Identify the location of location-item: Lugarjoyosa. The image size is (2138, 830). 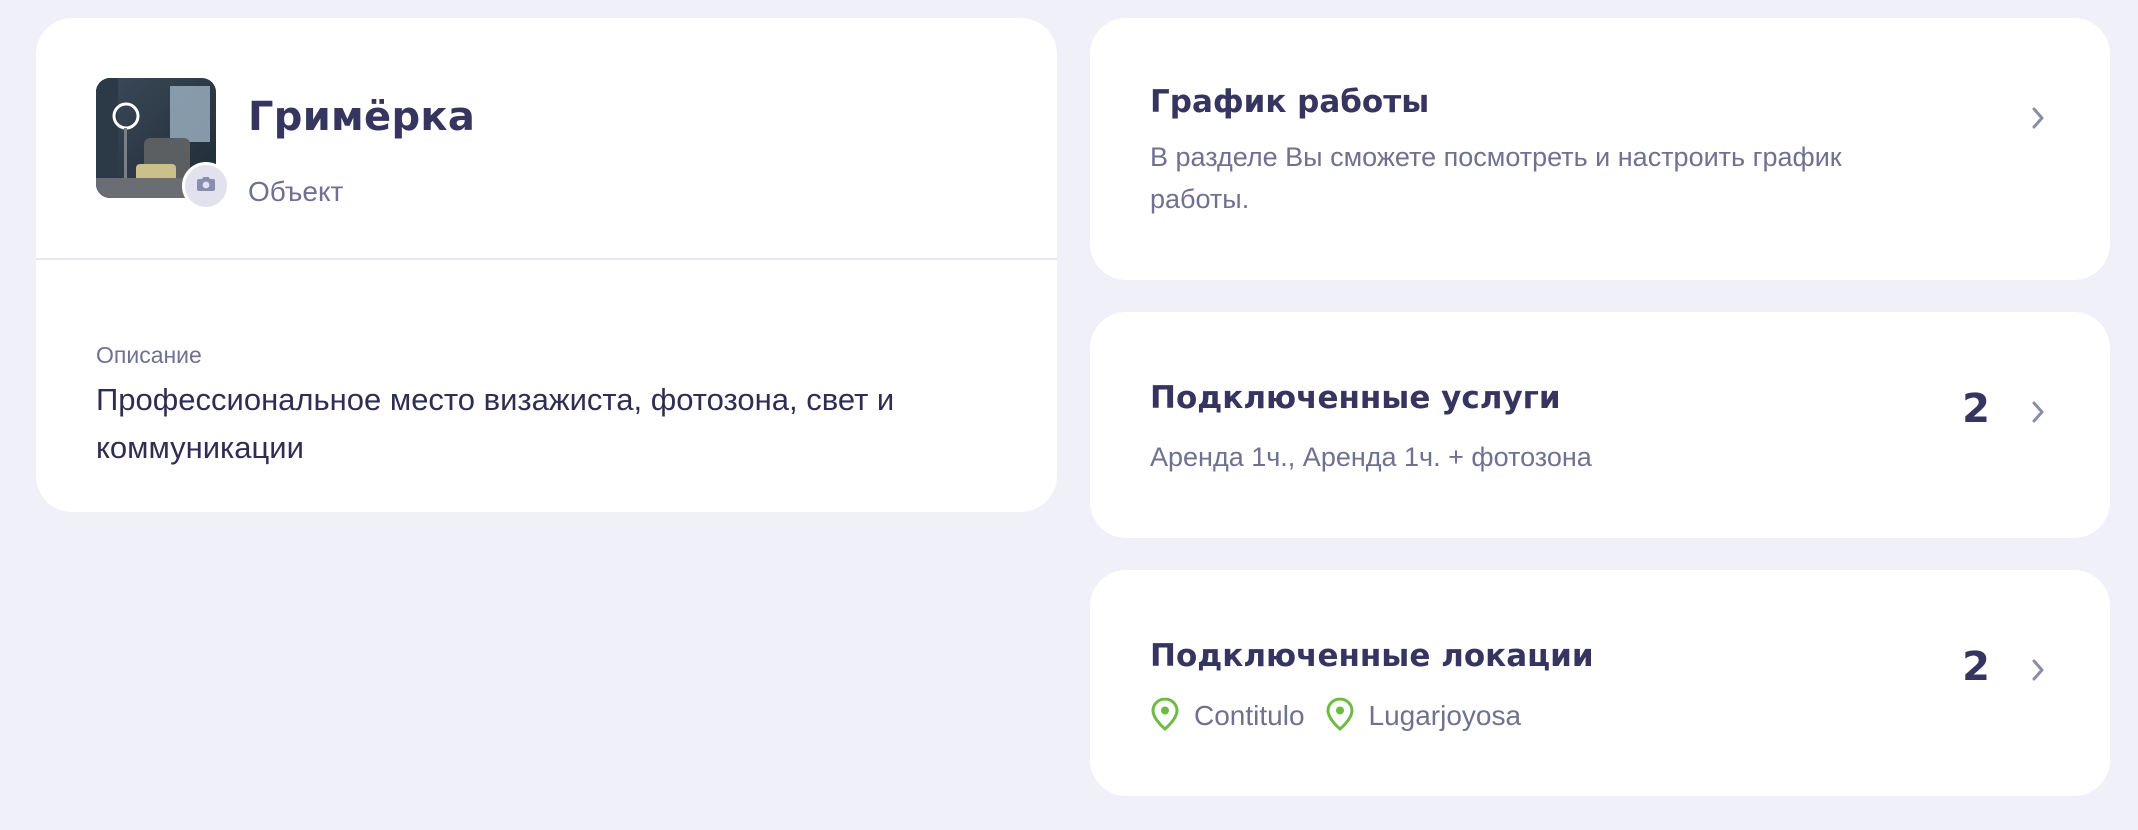
(1423, 716).